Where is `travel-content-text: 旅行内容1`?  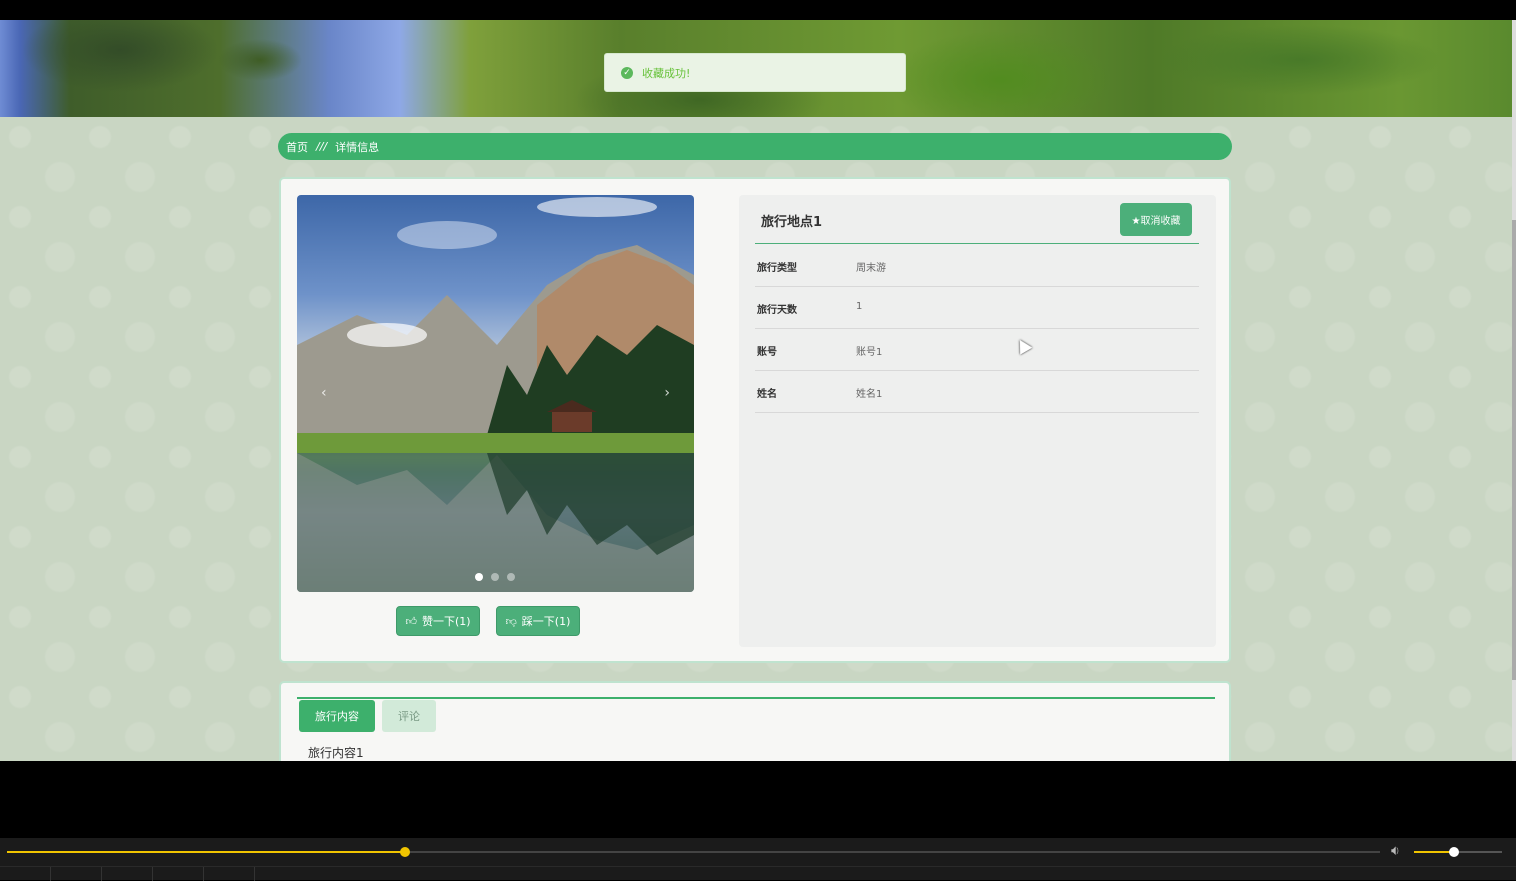 travel-content-text: 旅行内容1 is located at coordinates (336, 753).